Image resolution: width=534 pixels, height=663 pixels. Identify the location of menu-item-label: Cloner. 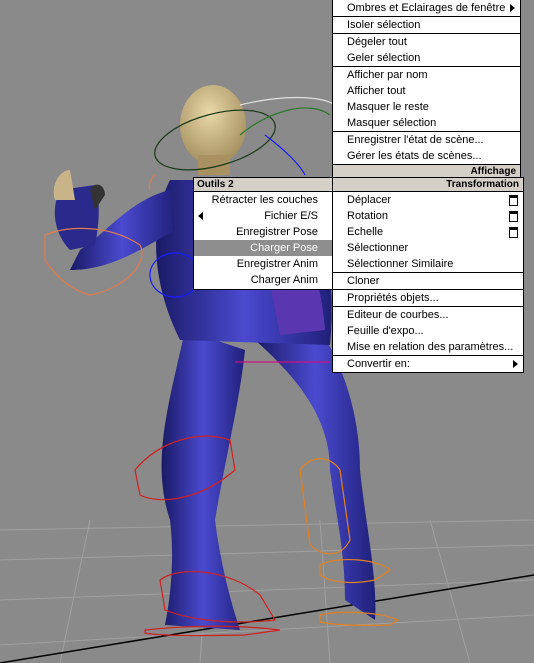
(363, 281).